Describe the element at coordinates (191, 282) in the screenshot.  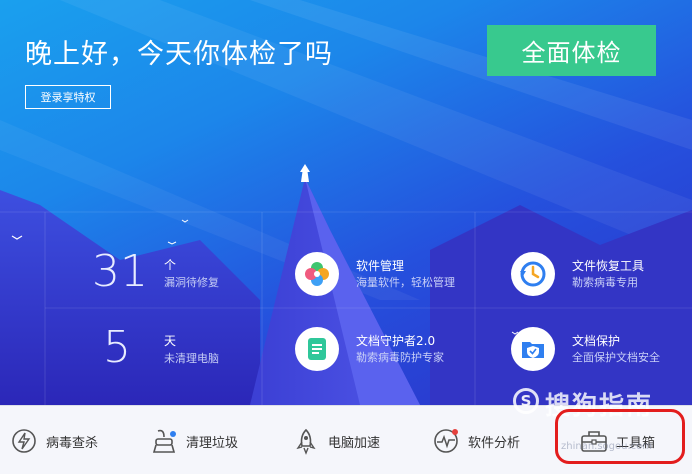
I see `vulnerability-desc: 漏洞待修复` at that location.